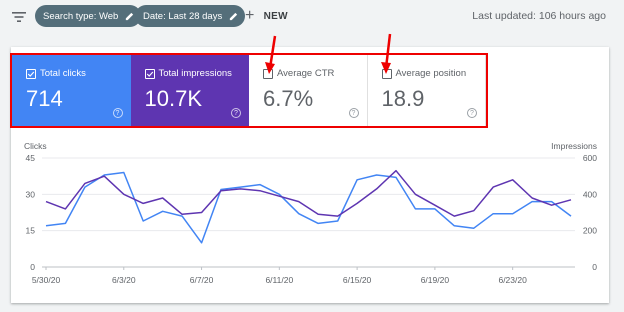 The width and height of the screenshot is (624, 312). I want to click on metric-label: Total impressions, so click(195, 73).